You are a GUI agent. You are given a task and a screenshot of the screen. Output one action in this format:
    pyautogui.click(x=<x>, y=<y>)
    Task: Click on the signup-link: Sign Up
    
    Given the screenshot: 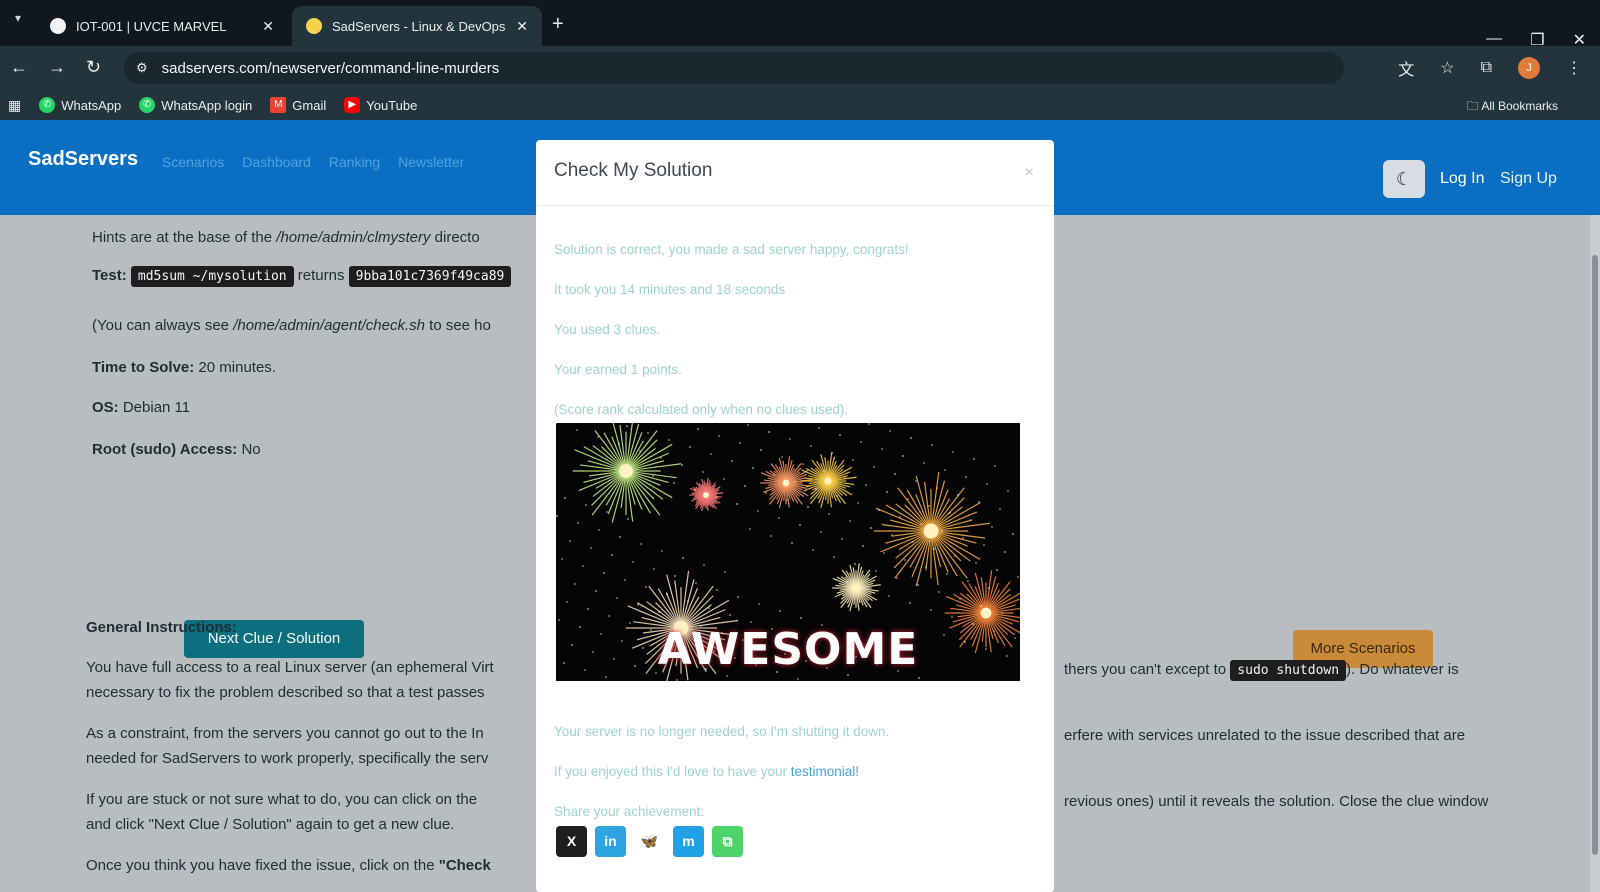 What is the action you would take?
    pyautogui.click(x=1528, y=179)
    